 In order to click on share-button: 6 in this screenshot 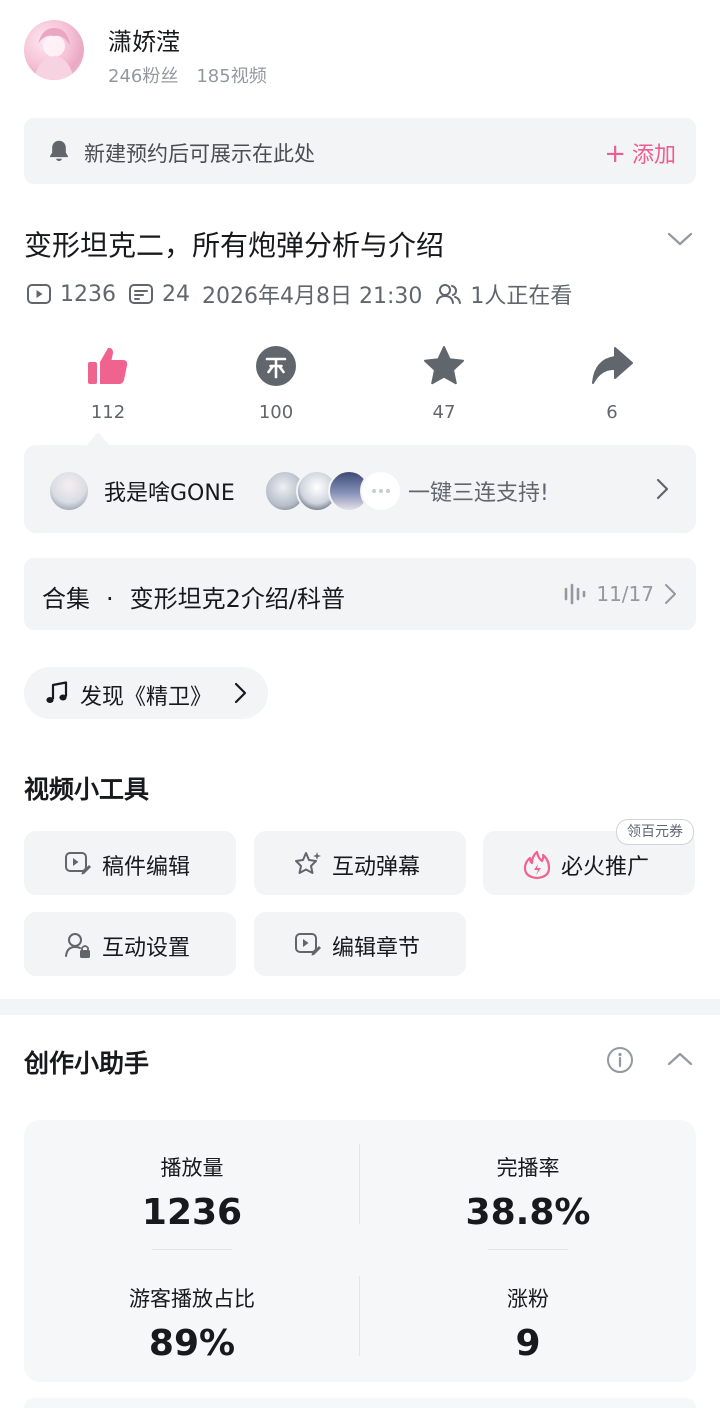, I will do `click(612, 383)`.